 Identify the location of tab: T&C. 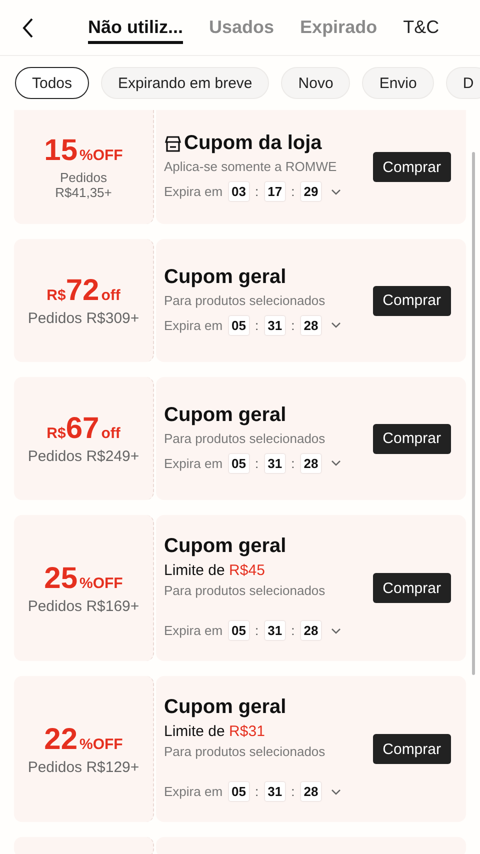
(421, 27).